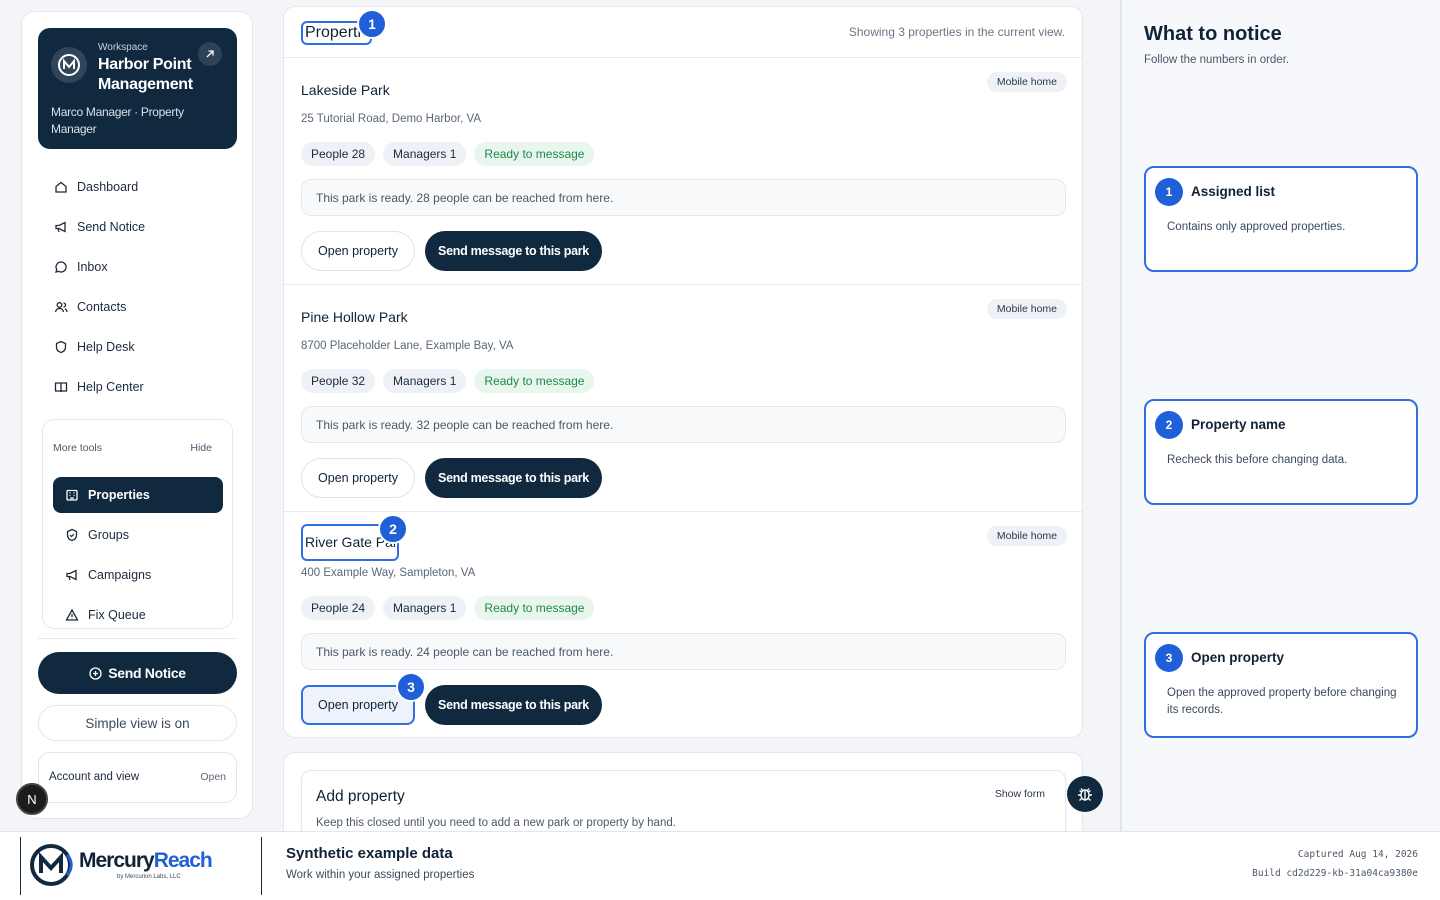 The width and height of the screenshot is (1440, 900). Describe the element at coordinates (1256, 227) in the screenshot. I see `step-description: Contains only approved properties.` at that location.